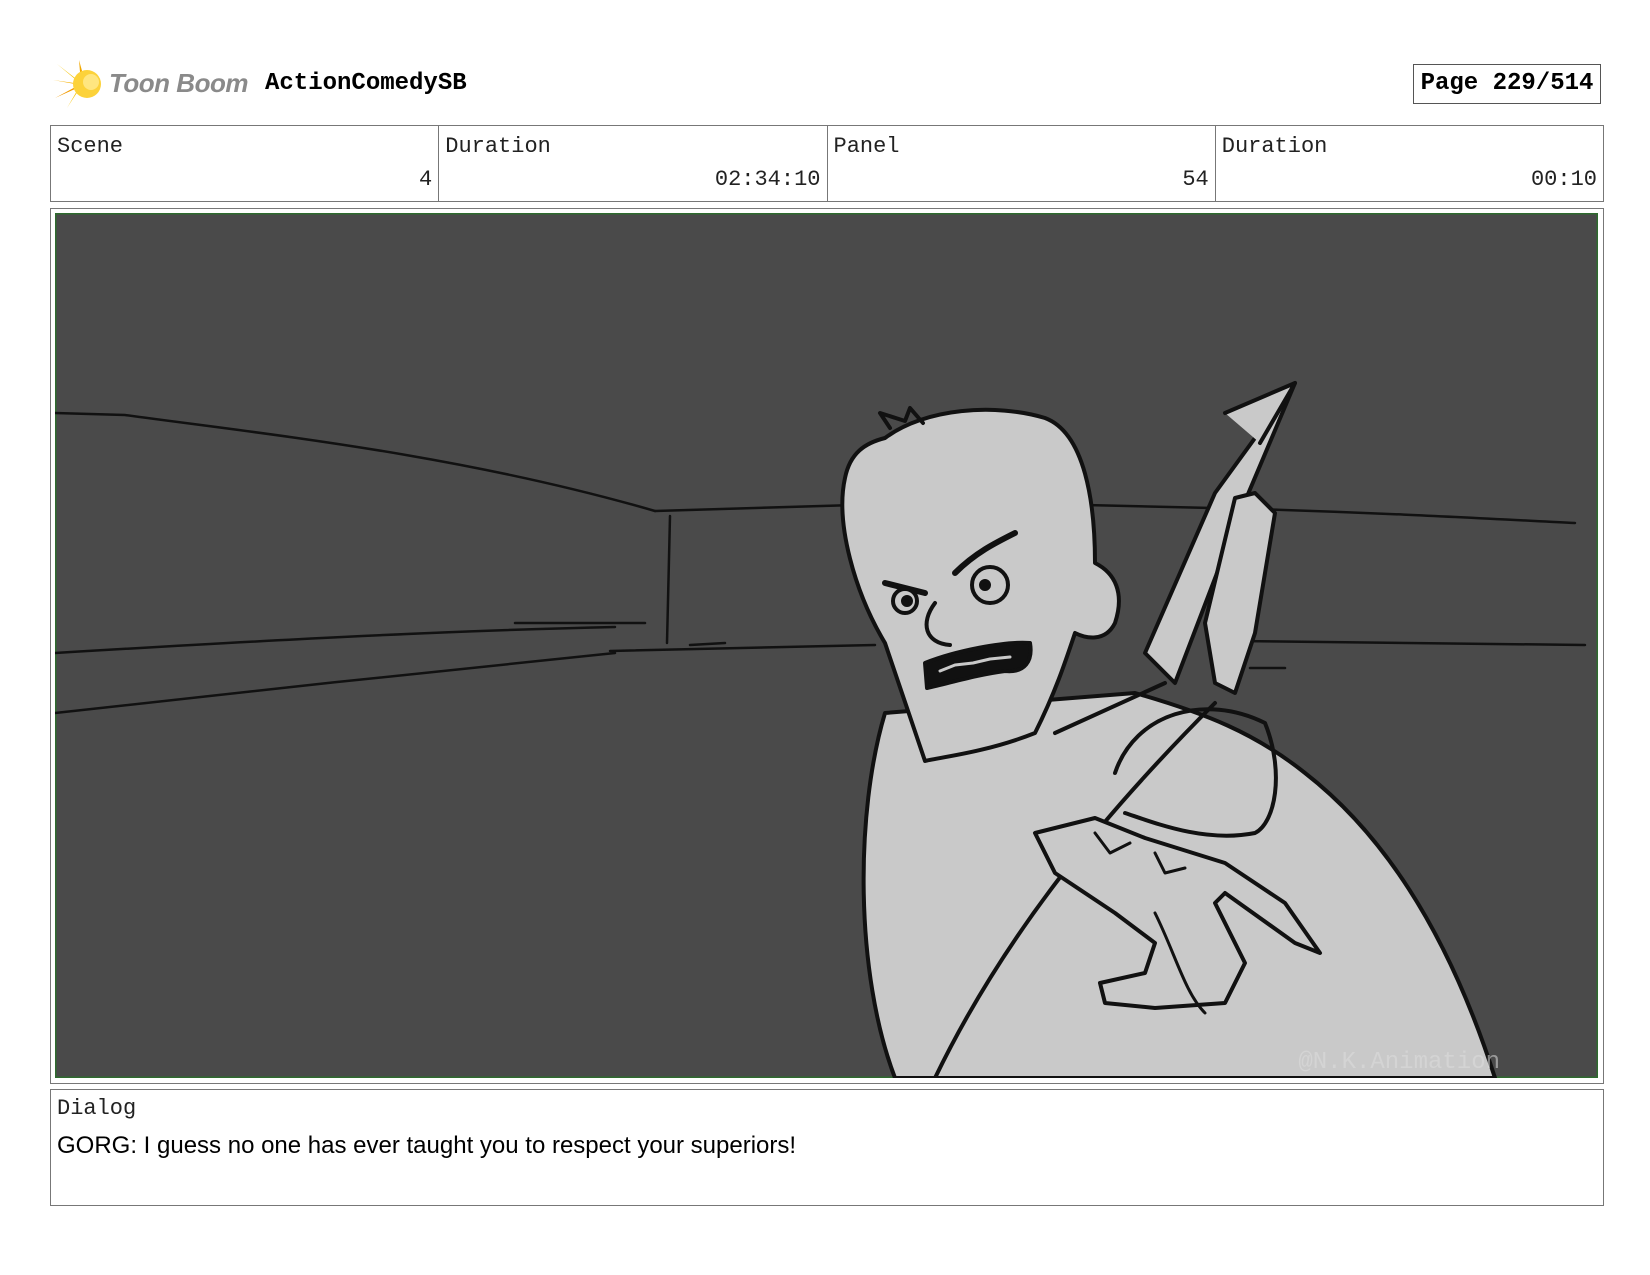 The height and width of the screenshot is (1275, 1650). I want to click on panel-label: Panel, so click(866, 146).